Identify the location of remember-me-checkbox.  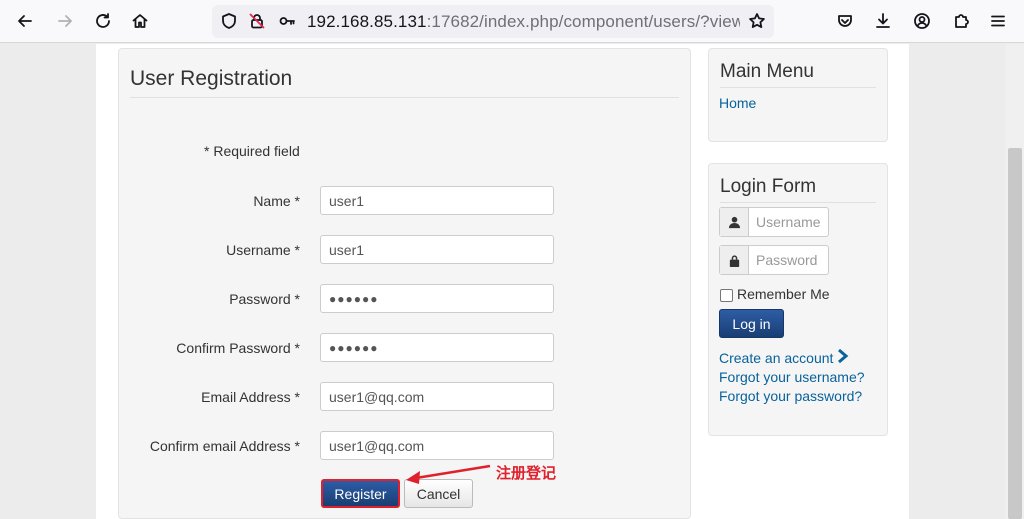
(726, 295).